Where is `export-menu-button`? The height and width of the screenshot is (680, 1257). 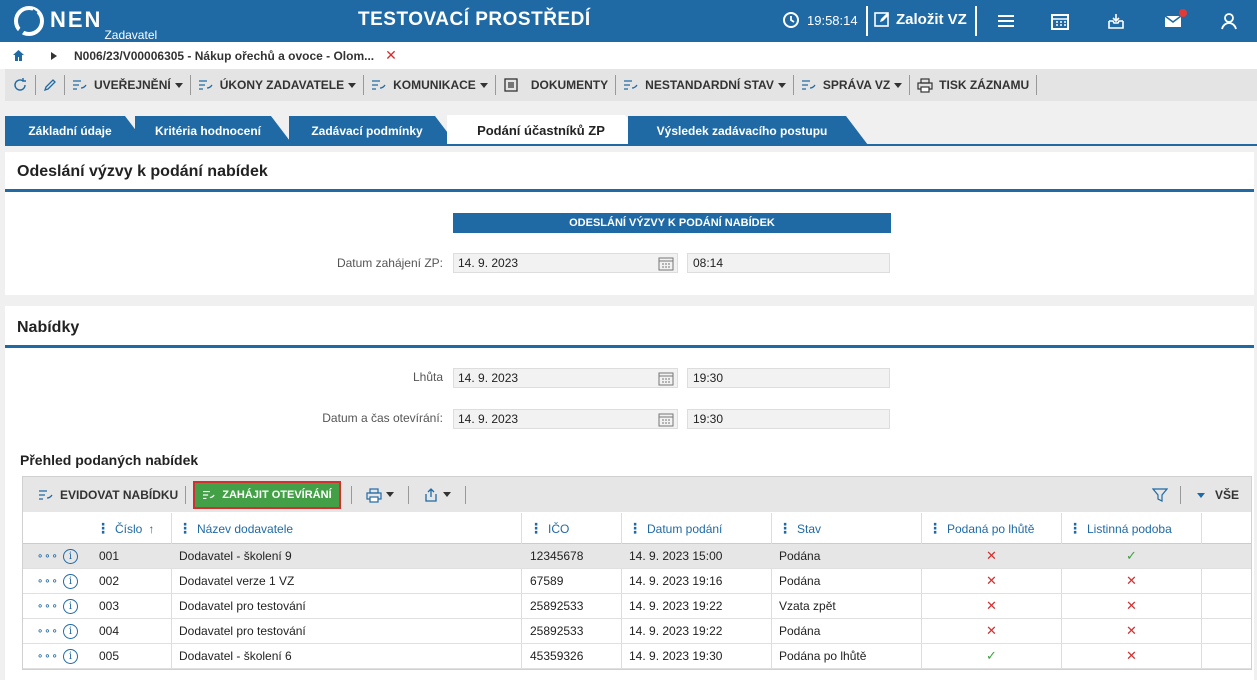
export-menu-button is located at coordinates (437, 495).